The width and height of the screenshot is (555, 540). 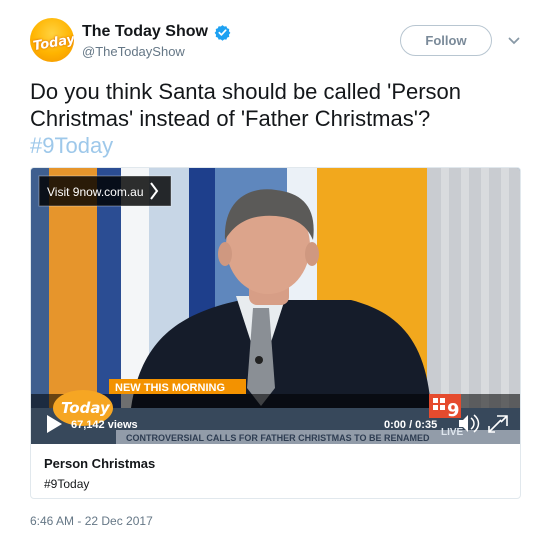 I want to click on tweet-timestamp: 6:46 AM - 22 Dec 2017, so click(x=91, y=521).